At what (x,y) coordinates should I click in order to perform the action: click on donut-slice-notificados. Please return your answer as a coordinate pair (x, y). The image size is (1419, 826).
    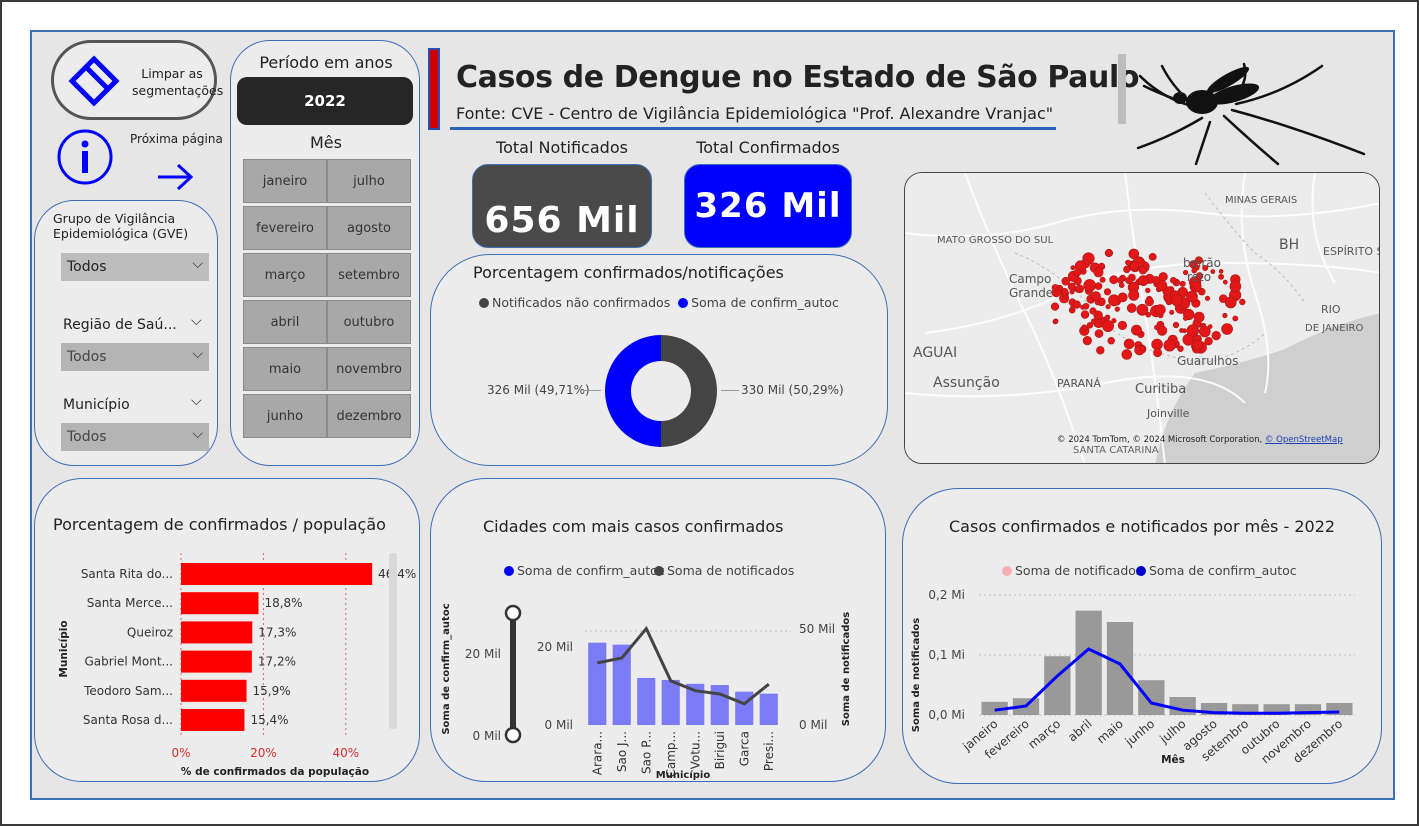
    Looking at the image, I should click on (689, 391).